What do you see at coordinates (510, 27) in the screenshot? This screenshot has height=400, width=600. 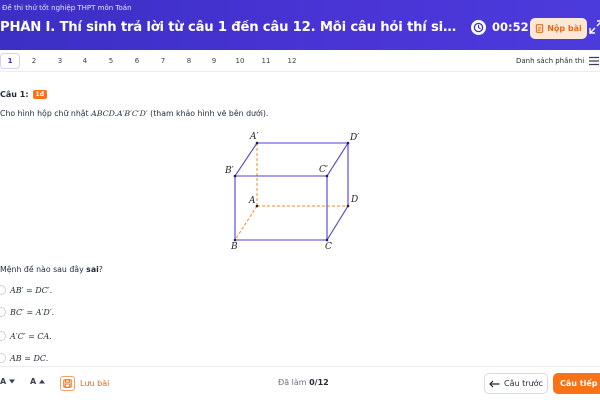 I see `timer-value: 00:52` at bounding box center [510, 27].